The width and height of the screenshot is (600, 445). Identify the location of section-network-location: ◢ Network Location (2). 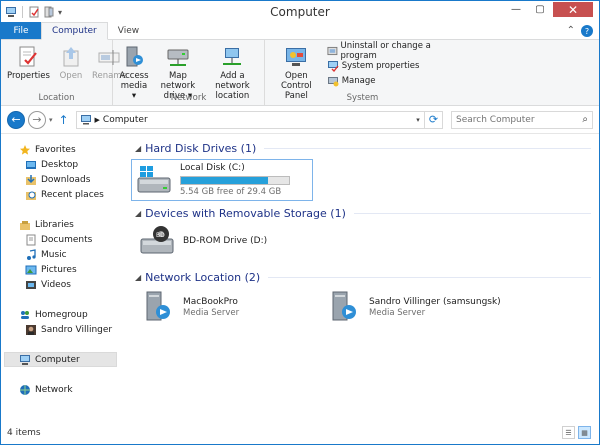
(367, 277).